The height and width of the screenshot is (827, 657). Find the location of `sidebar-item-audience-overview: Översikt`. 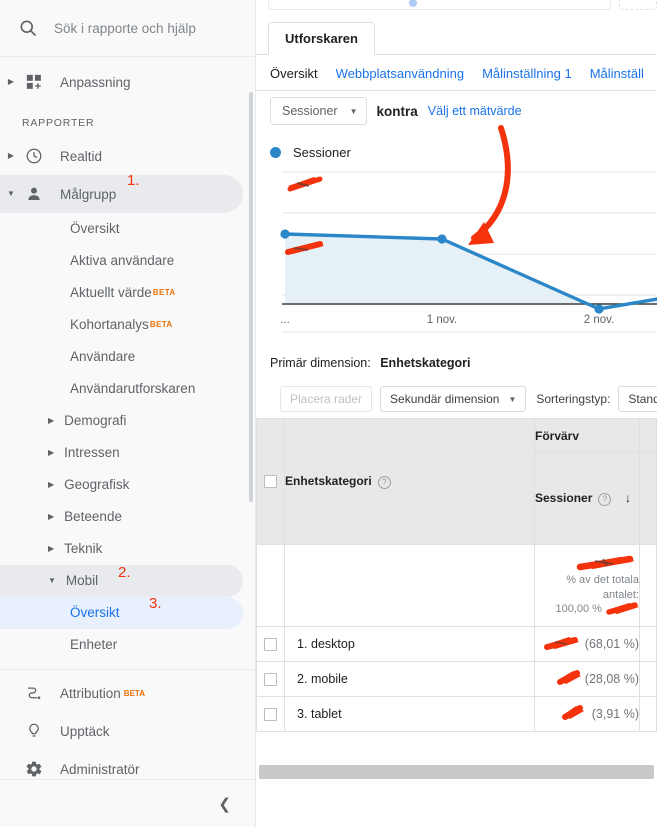

sidebar-item-audience-overview: Översikt is located at coordinates (127, 229).